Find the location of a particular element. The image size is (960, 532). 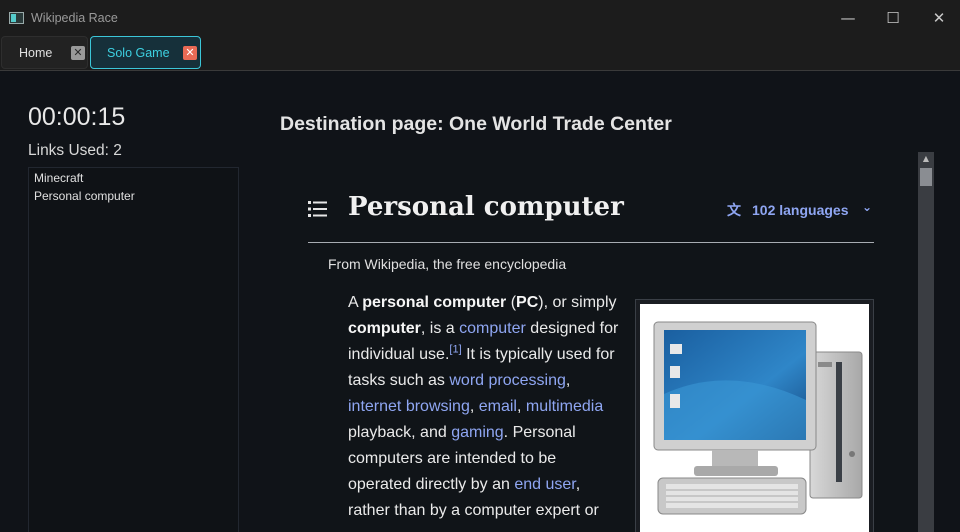

link-multimedia: multimedia is located at coordinates (564, 406).